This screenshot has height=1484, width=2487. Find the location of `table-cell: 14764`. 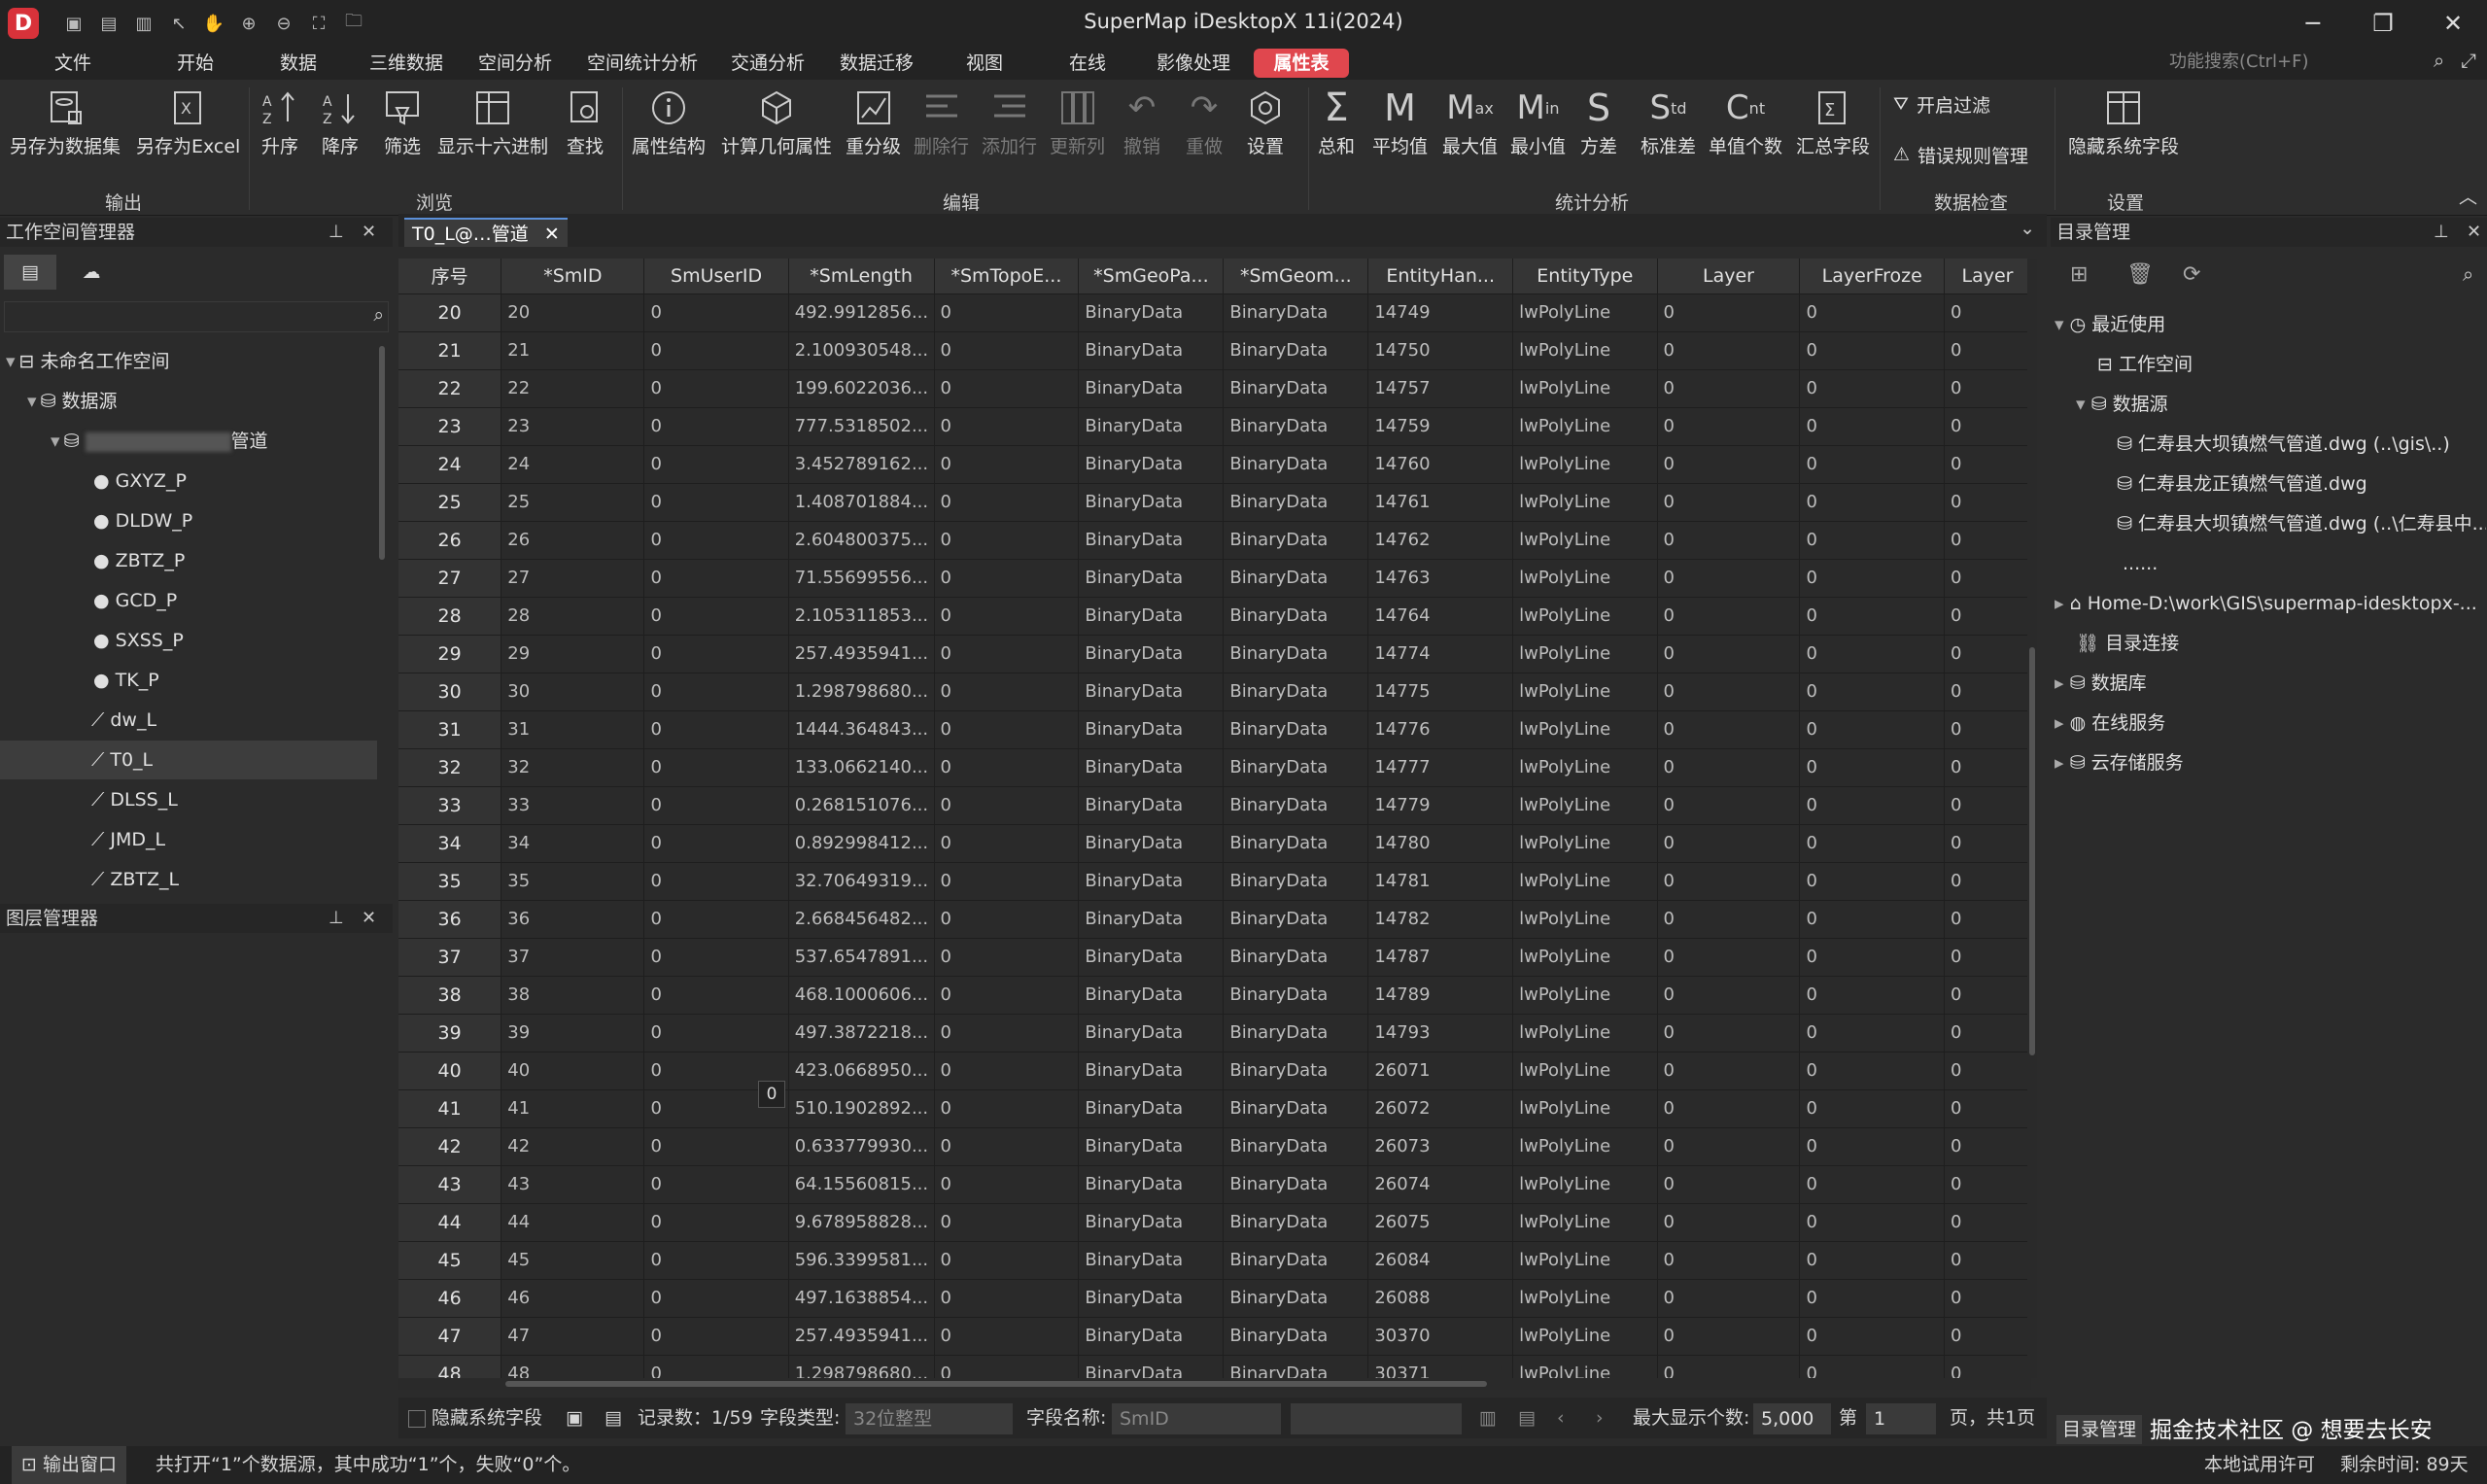

table-cell: 14764 is located at coordinates (1441, 616).